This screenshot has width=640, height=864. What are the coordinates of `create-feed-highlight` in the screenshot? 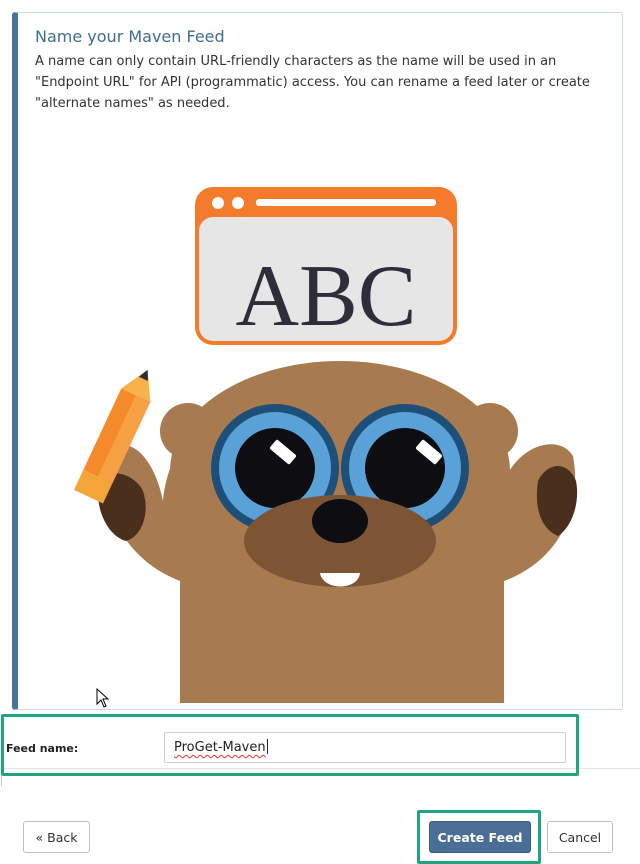 It's located at (479, 837).